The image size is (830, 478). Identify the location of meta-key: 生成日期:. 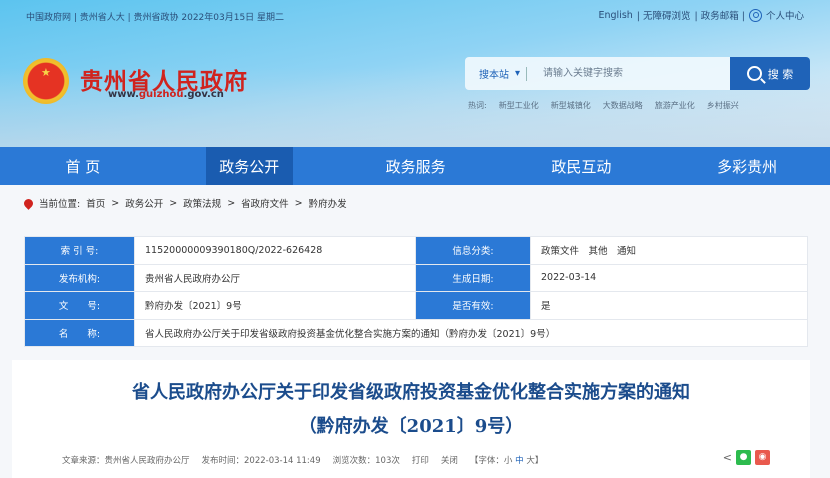
(473, 277).